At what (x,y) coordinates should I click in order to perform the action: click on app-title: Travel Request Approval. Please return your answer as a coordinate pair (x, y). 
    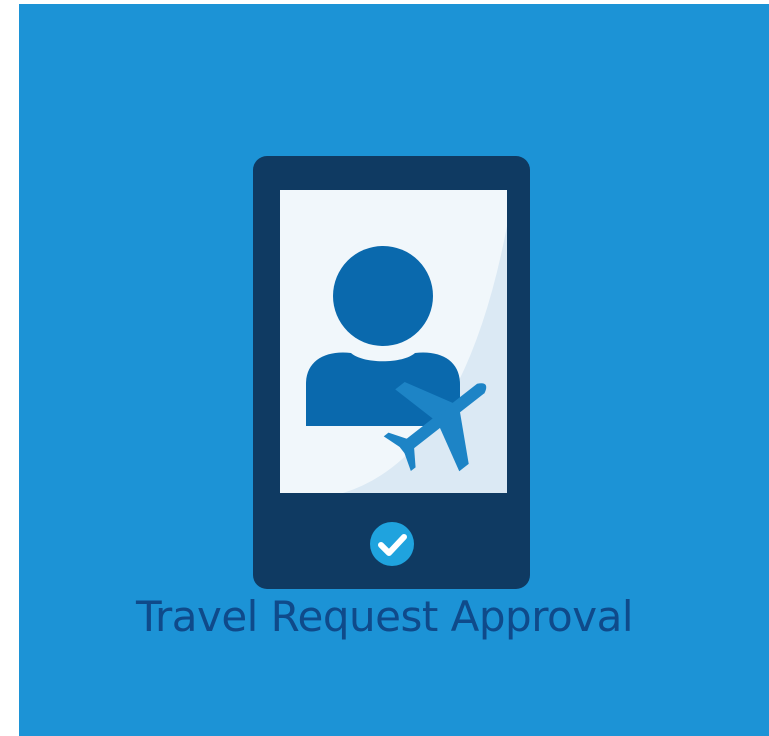
    Looking at the image, I should click on (384, 616).